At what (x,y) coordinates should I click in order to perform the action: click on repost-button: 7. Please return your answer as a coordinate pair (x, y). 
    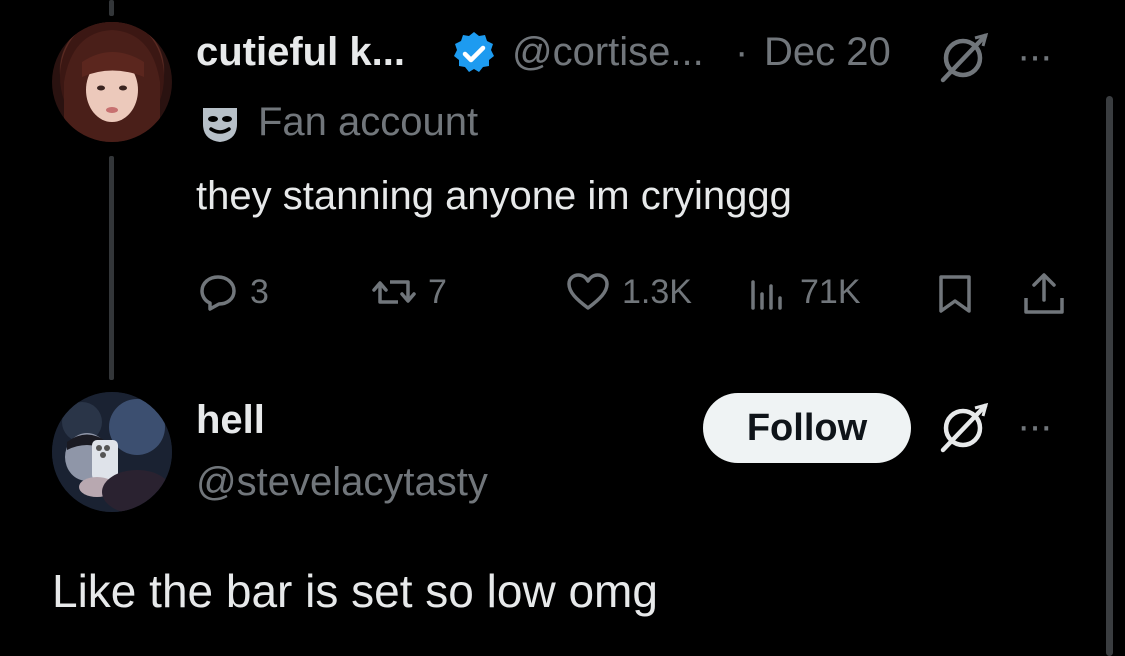
    Looking at the image, I should click on (409, 292).